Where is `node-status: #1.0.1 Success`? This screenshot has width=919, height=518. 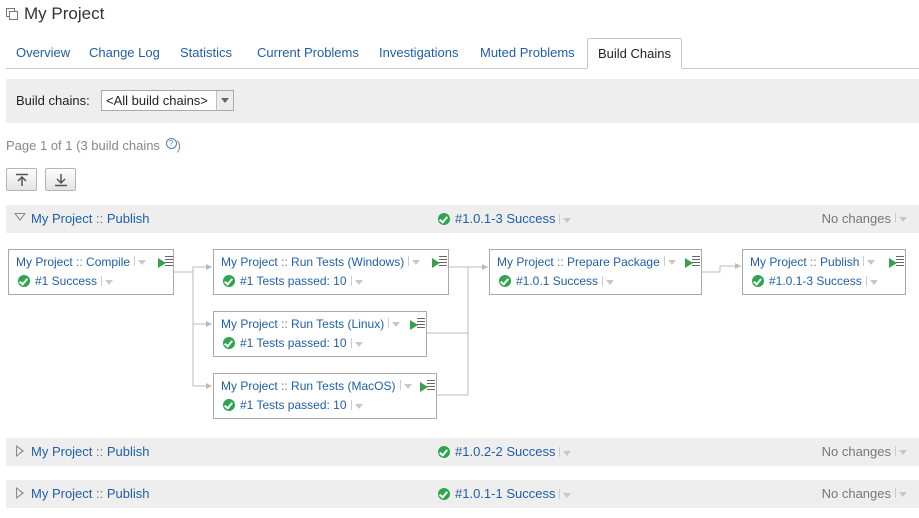 node-status: #1.0.1 Success is located at coordinates (557, 281).